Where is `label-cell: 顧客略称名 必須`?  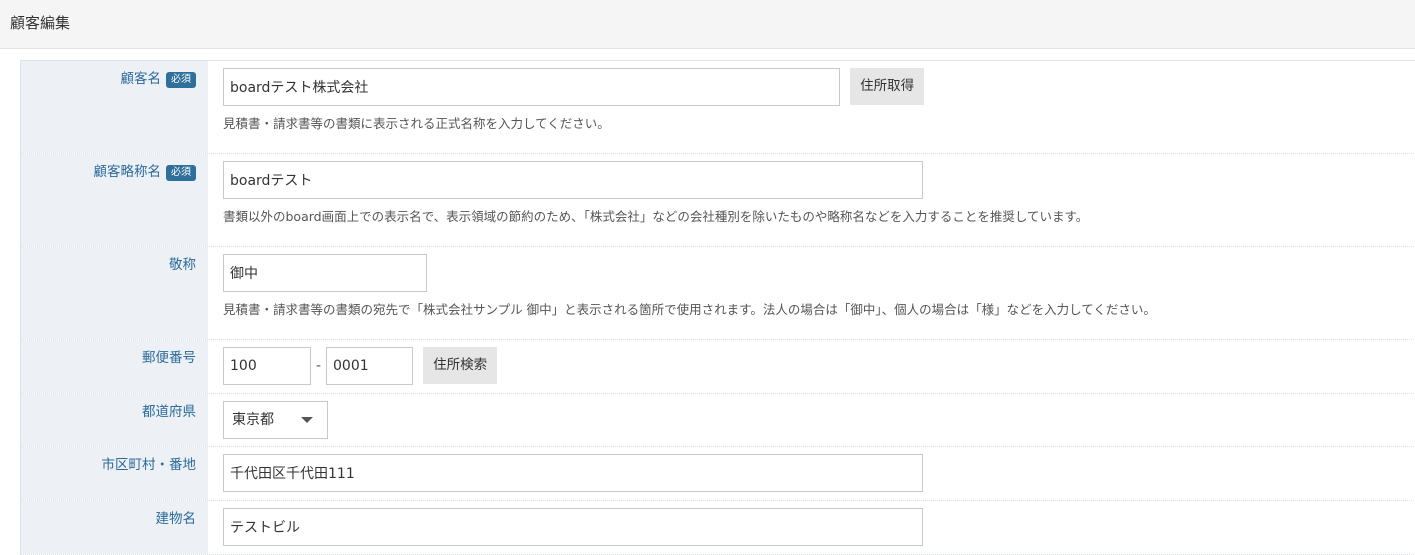
label-cell: 顧客略称名 必須 is located at coordinates (114, 200).